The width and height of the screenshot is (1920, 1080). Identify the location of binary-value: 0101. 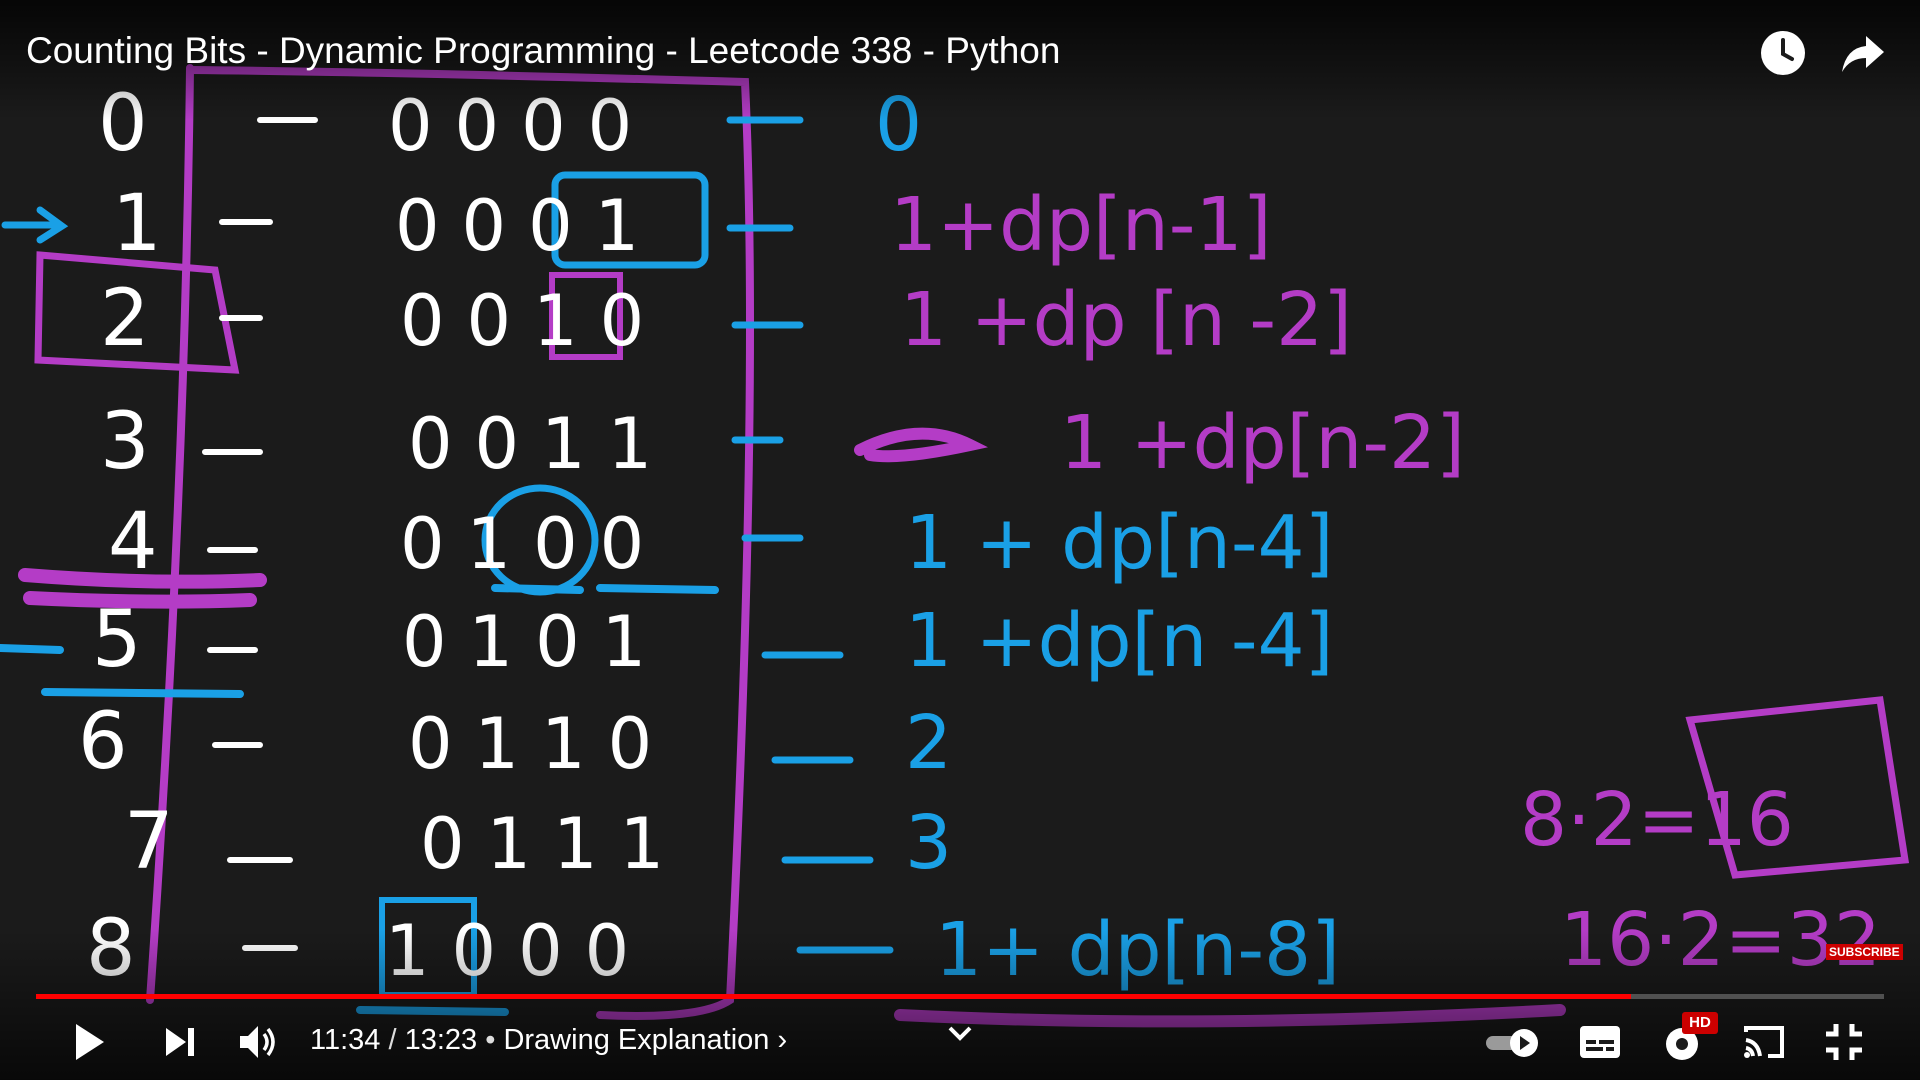
(535, 642).